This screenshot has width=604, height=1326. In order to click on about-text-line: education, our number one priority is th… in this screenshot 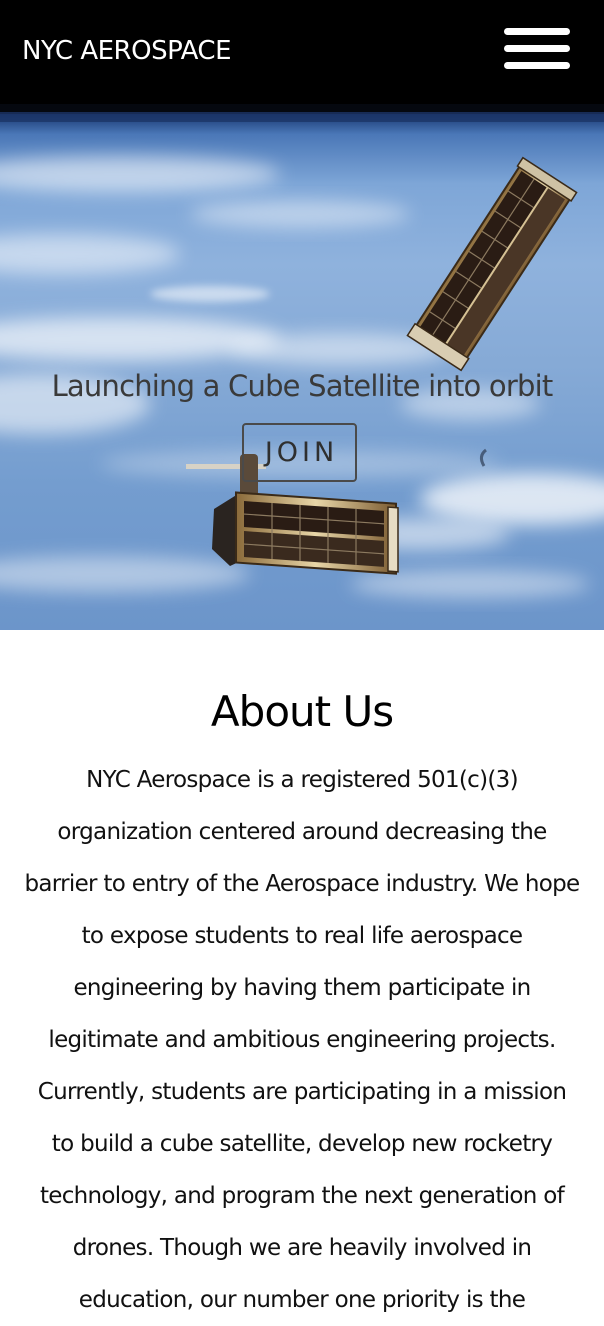, I will do `click(302, 1300)`.